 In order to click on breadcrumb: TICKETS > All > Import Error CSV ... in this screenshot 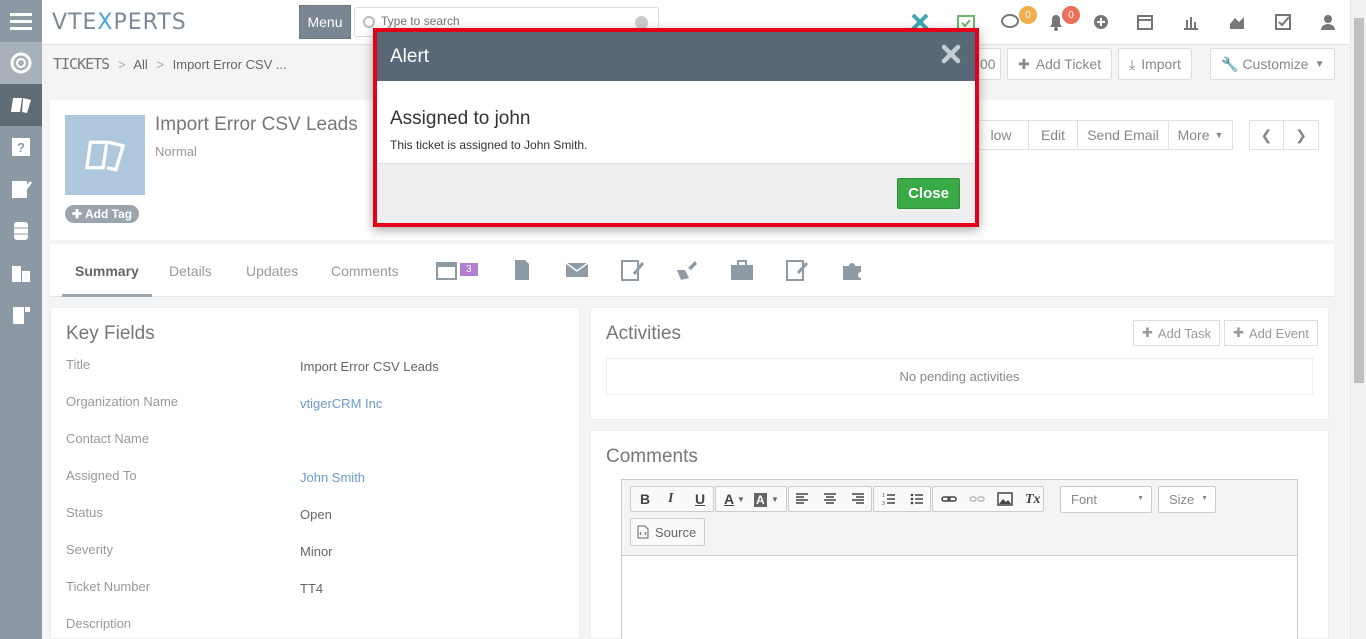, I will do `click(170, 64)`.